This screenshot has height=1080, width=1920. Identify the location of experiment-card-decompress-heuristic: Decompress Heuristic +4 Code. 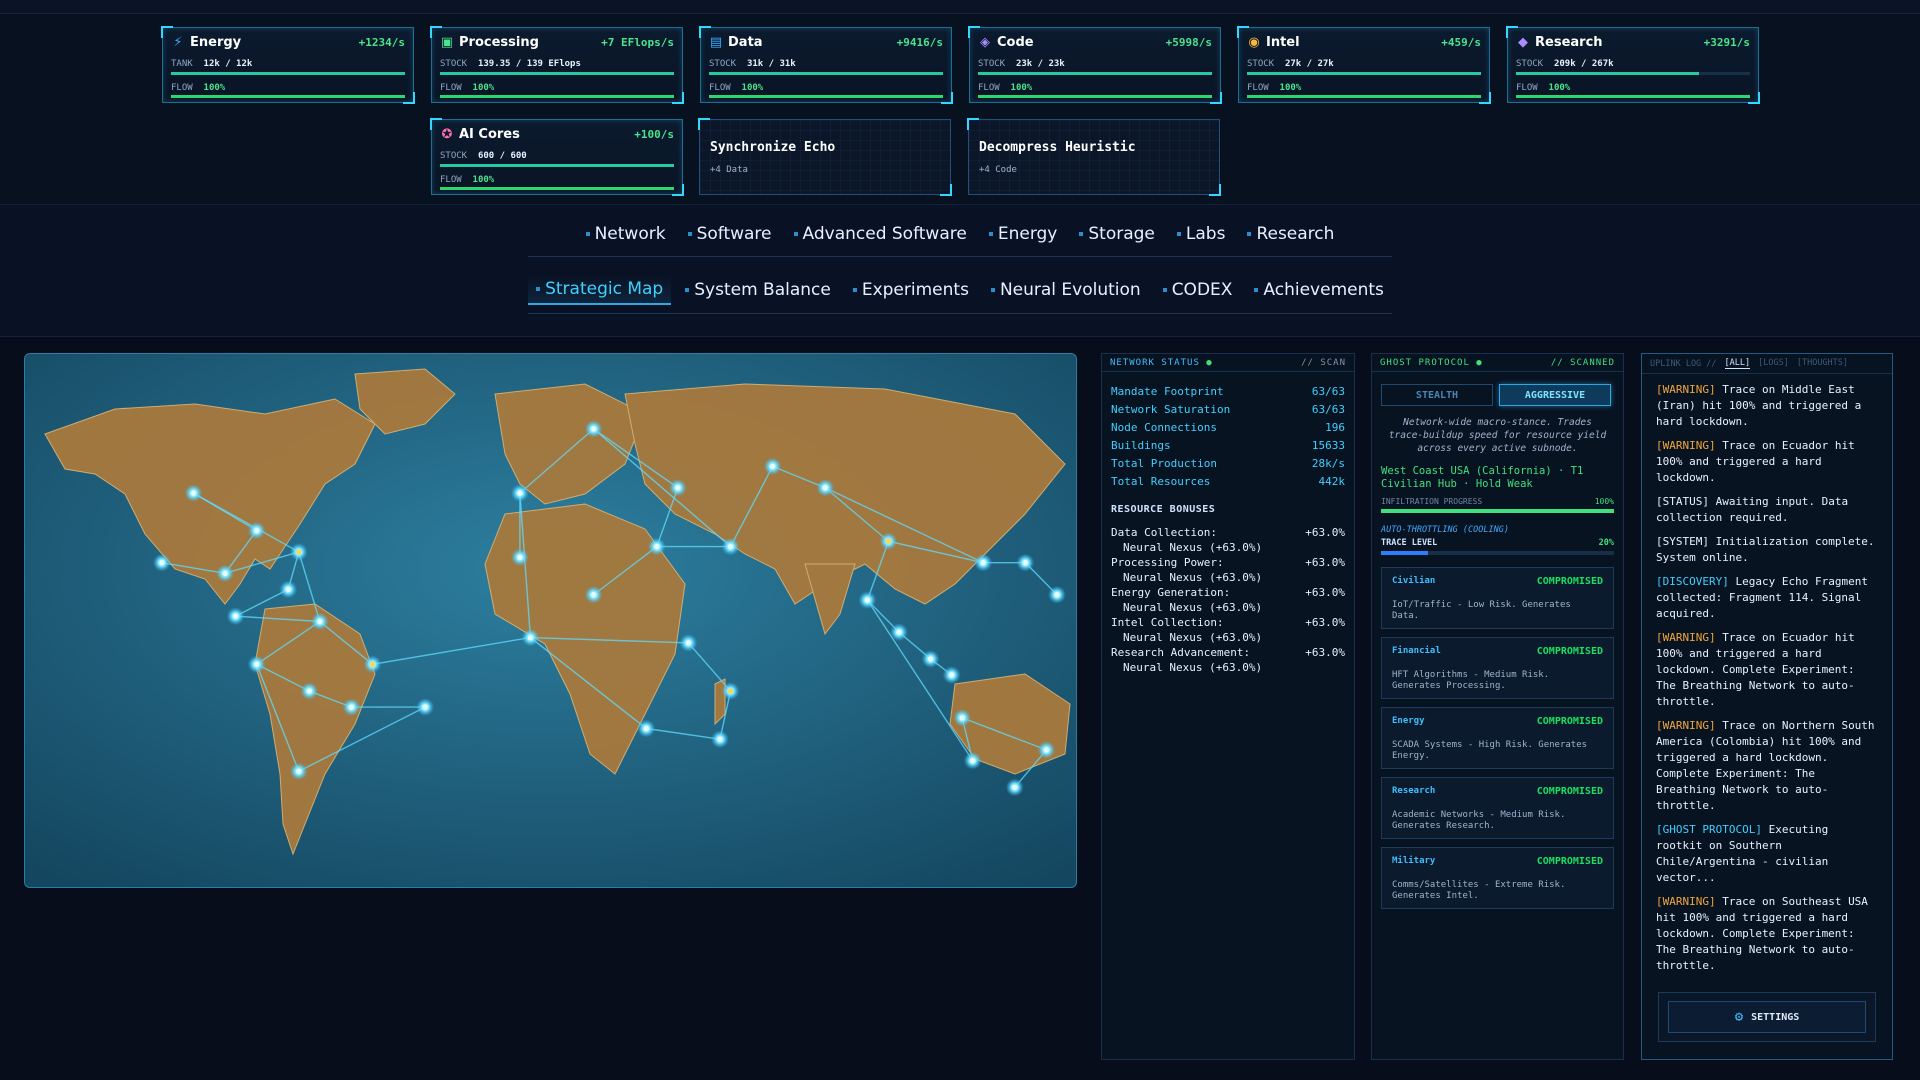
(1094, 157).